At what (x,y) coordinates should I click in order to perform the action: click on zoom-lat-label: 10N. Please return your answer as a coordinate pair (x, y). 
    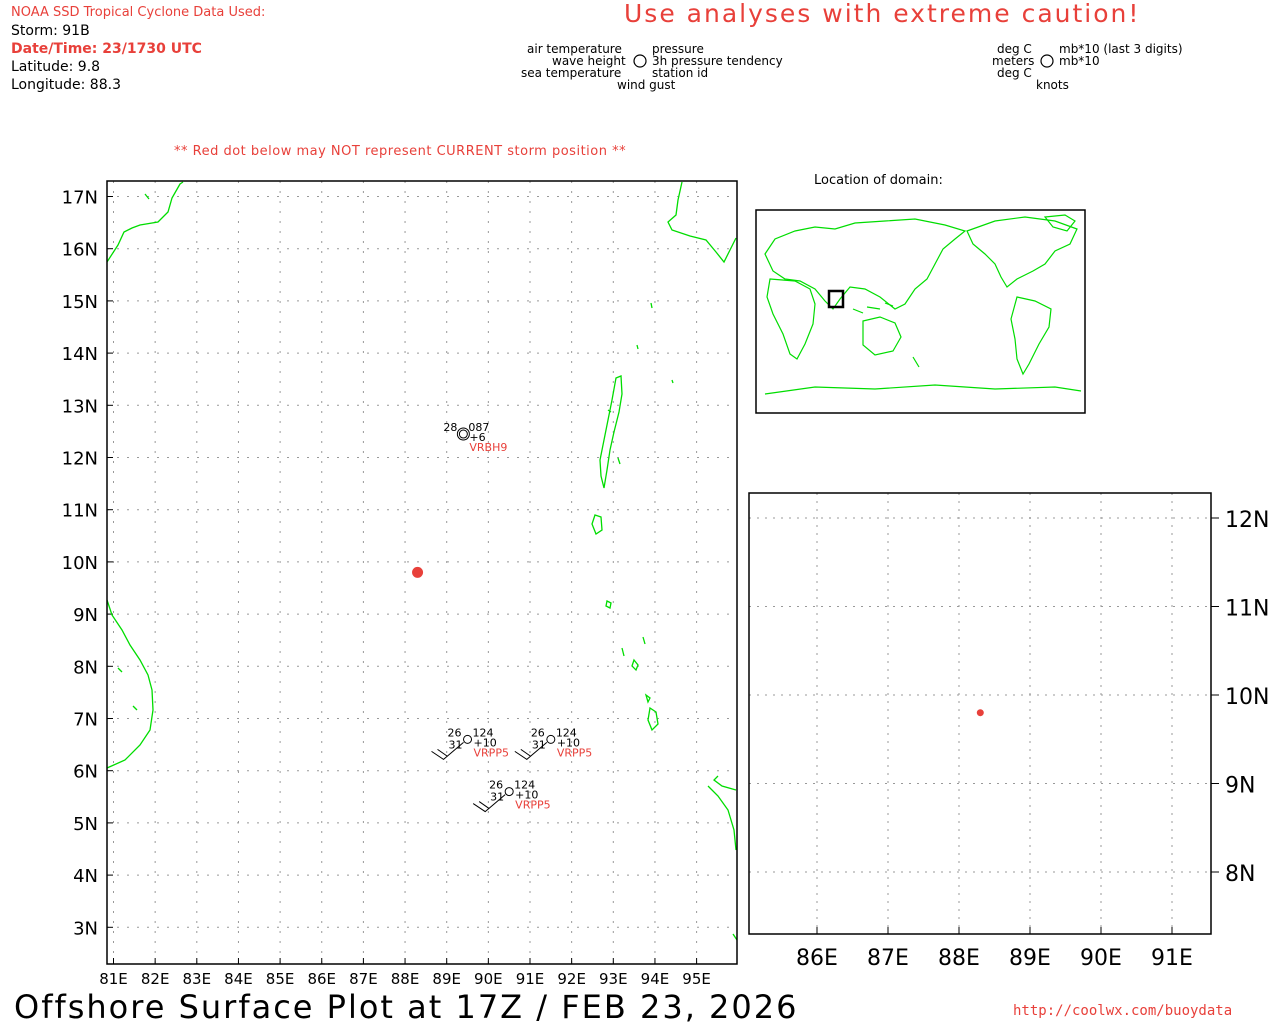
    Looking at the image, I should click on (1247, 697).